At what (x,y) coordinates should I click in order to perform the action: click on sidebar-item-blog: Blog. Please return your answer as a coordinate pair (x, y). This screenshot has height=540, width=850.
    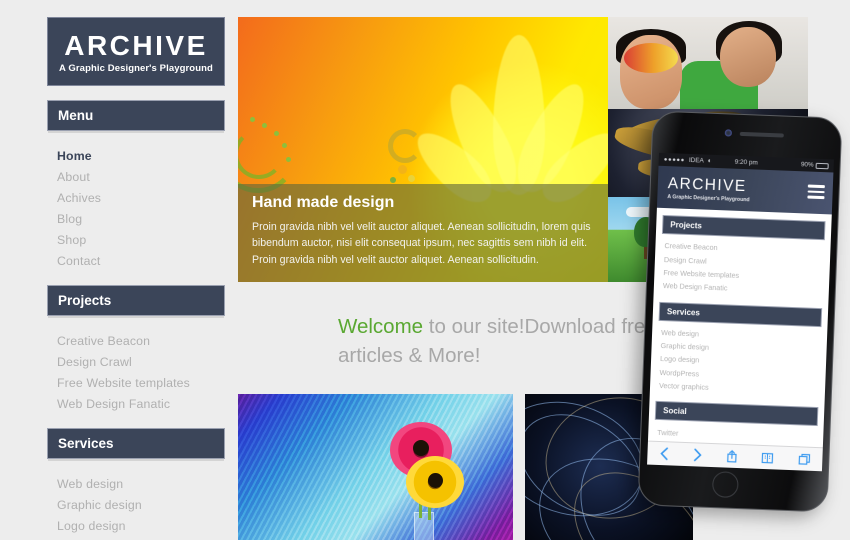
    Looking at the image, I should click on (141, 218).